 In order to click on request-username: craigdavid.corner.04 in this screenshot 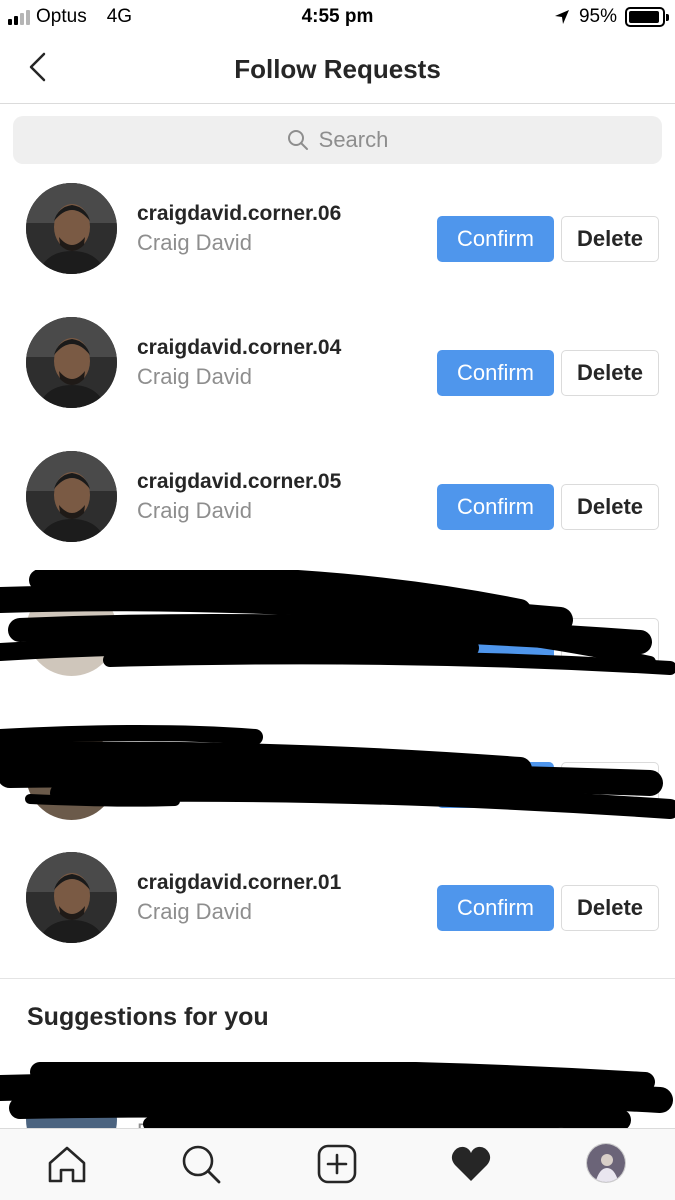, I will do `click(239, 348)`.